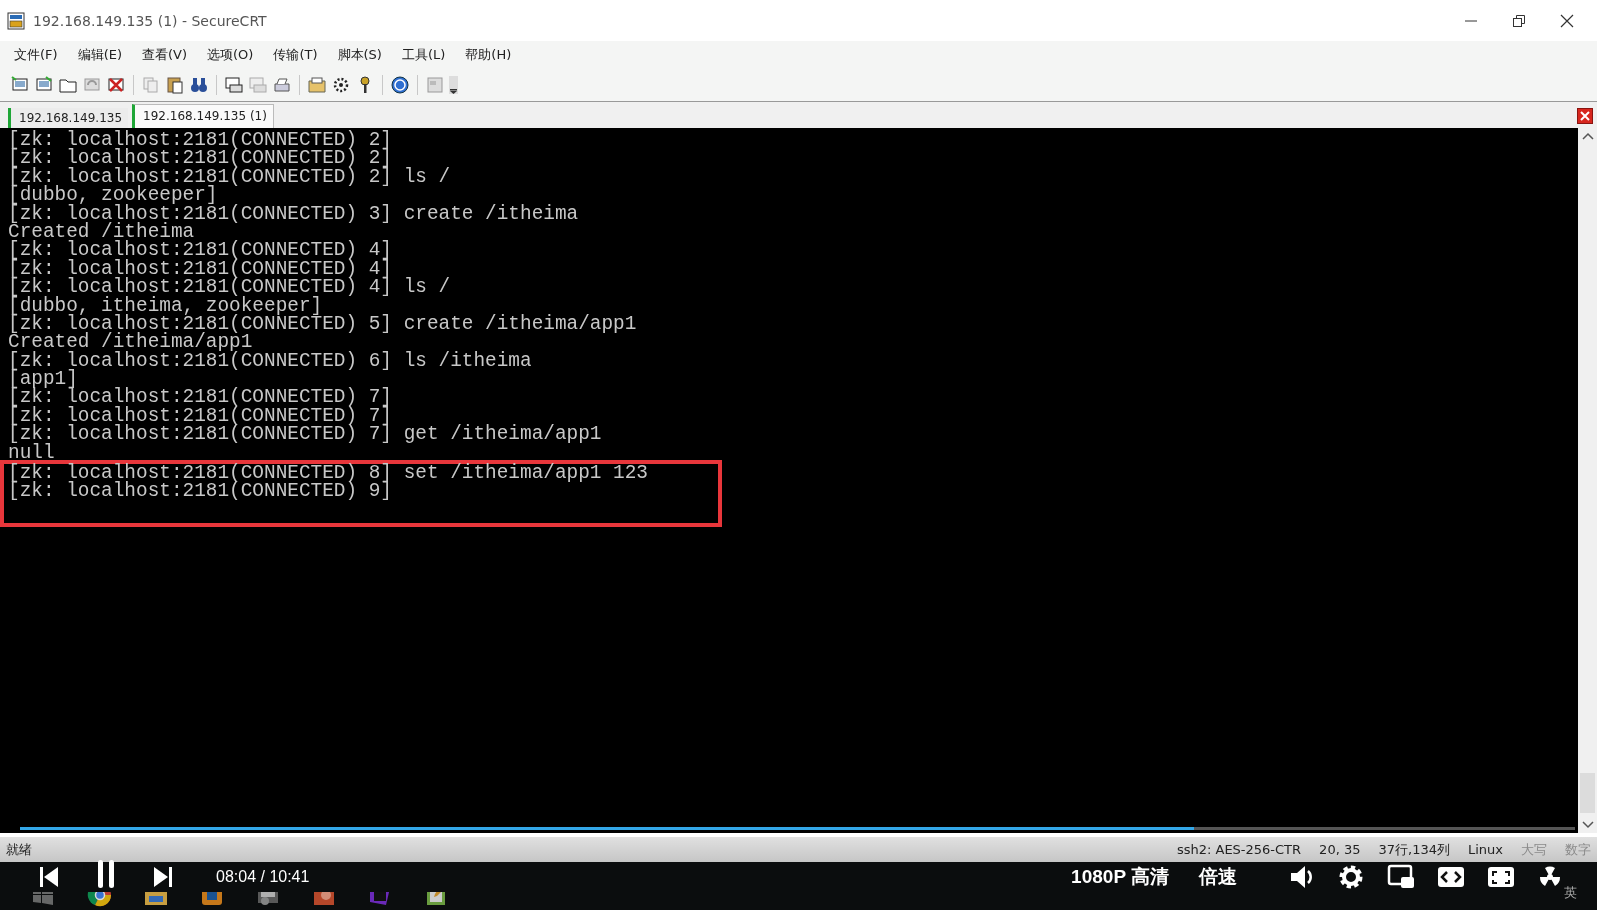 This screenshot has height=910, width=1597. Describe the element at coordinates (317, 85) in the screenshot. I see `folder-icon` at that location.